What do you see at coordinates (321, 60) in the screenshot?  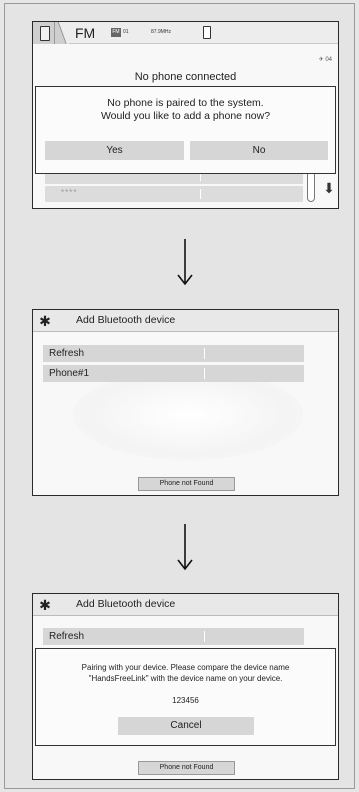 I see `signal-icon: ✈︎` at bounding box center [321, 60].